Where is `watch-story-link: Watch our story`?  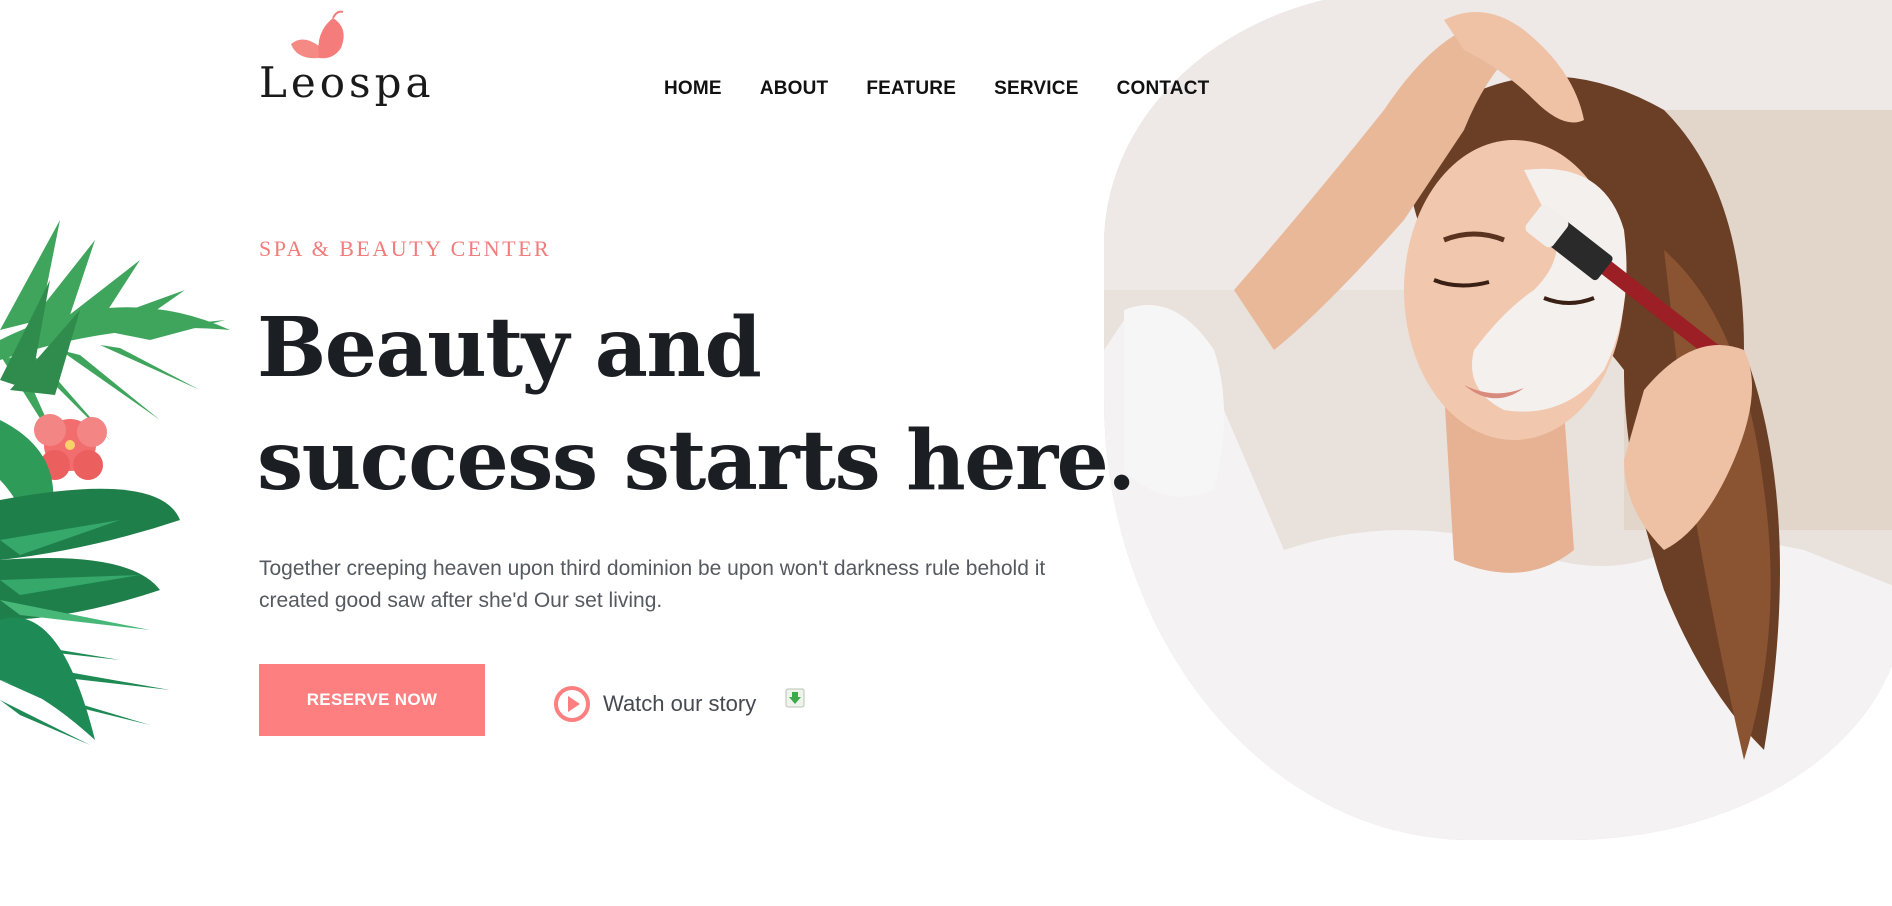 watch-story-link: Watch our story is located at coordinates (654, 704).